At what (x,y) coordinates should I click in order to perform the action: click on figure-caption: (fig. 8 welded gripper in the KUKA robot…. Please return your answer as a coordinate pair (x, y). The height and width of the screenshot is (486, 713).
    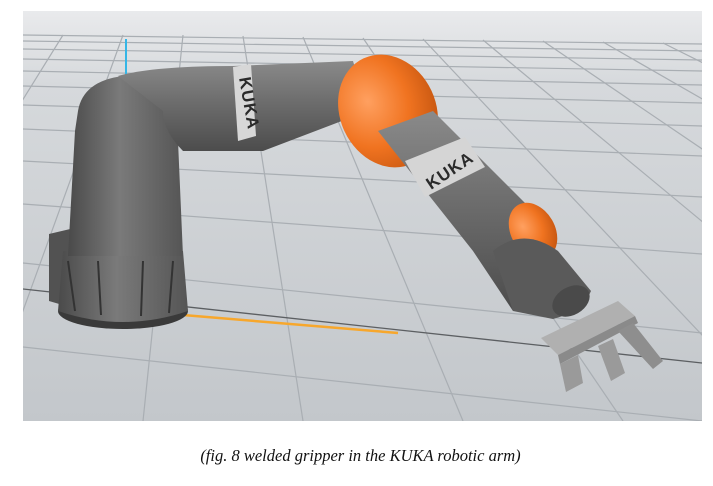
    Looking at the image, I should click on (360, 455).